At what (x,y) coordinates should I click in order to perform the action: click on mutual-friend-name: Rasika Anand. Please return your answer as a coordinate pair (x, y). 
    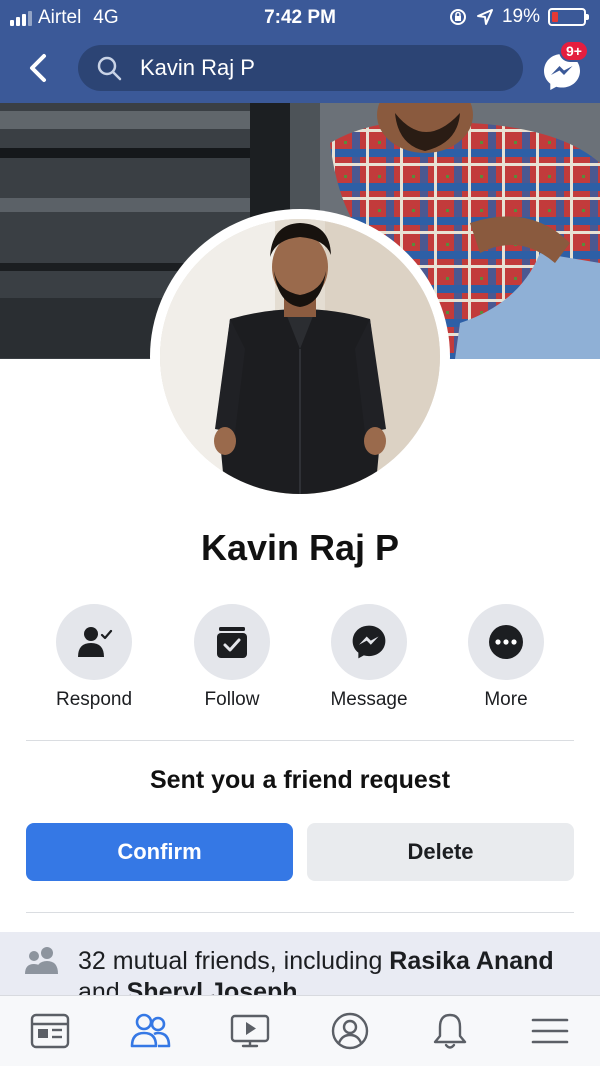
    Looking at the image, I should click on (471, 961).